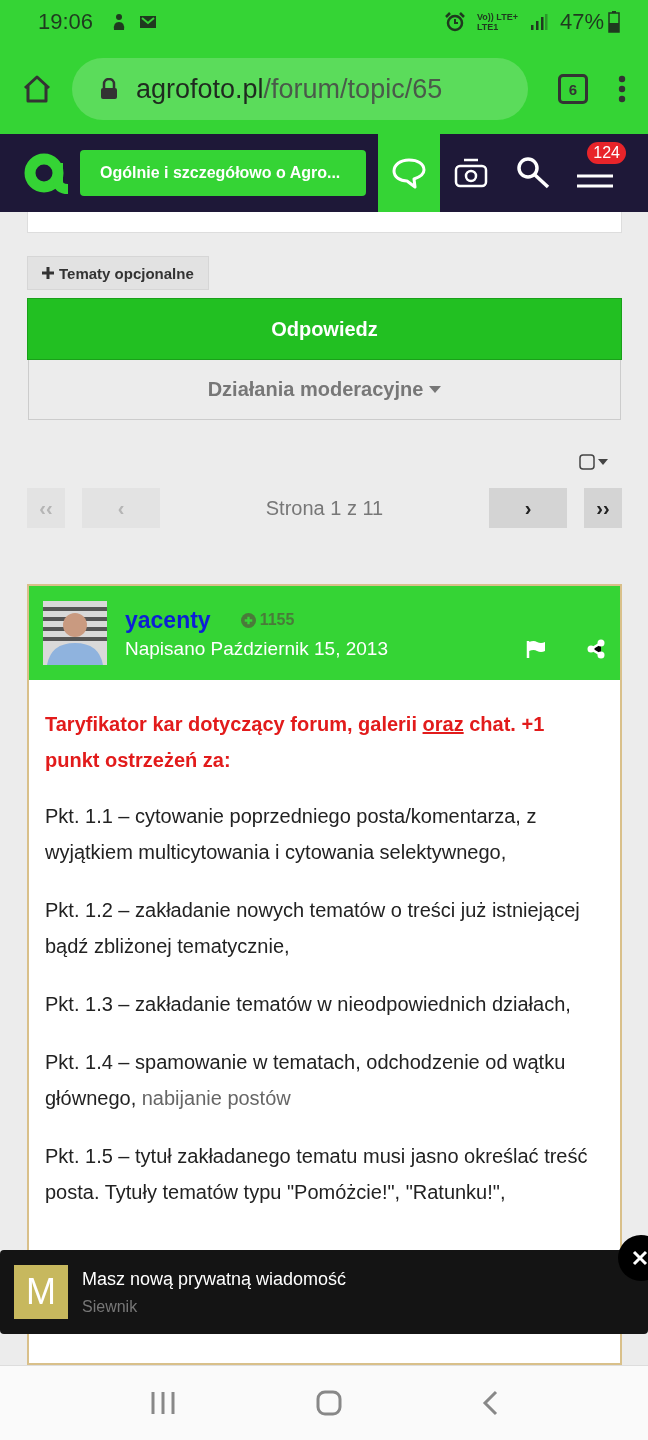 Image resolution: width=648 pixels, height=1440 pixels. Describe the element at coordinates (581, 22) in the screenshot. I see `battery-level: 47%` at that location.